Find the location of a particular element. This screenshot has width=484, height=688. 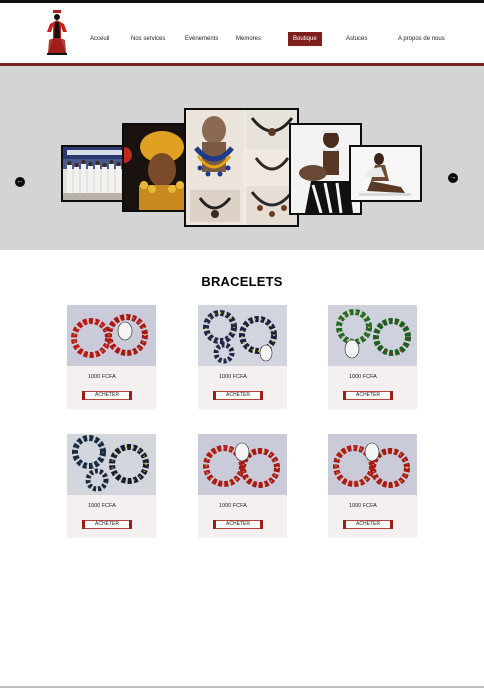

arrow-right-icon: → is located at coordinates (453, 177).